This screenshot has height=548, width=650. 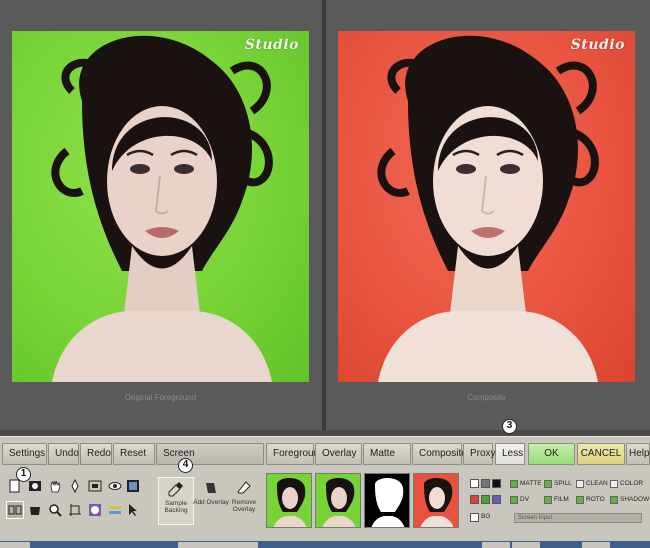 I want to click on bg-swatch, so click(x=474, y=517).